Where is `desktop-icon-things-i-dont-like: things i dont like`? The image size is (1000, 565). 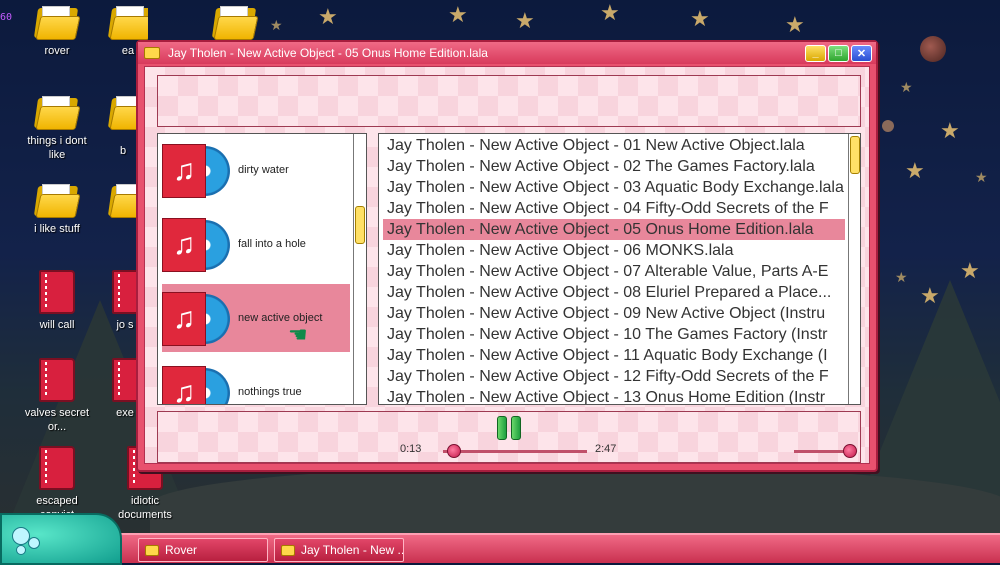 desktop-icon-things-i-dont-like: things i dont like is located at coordinates (57, 129).